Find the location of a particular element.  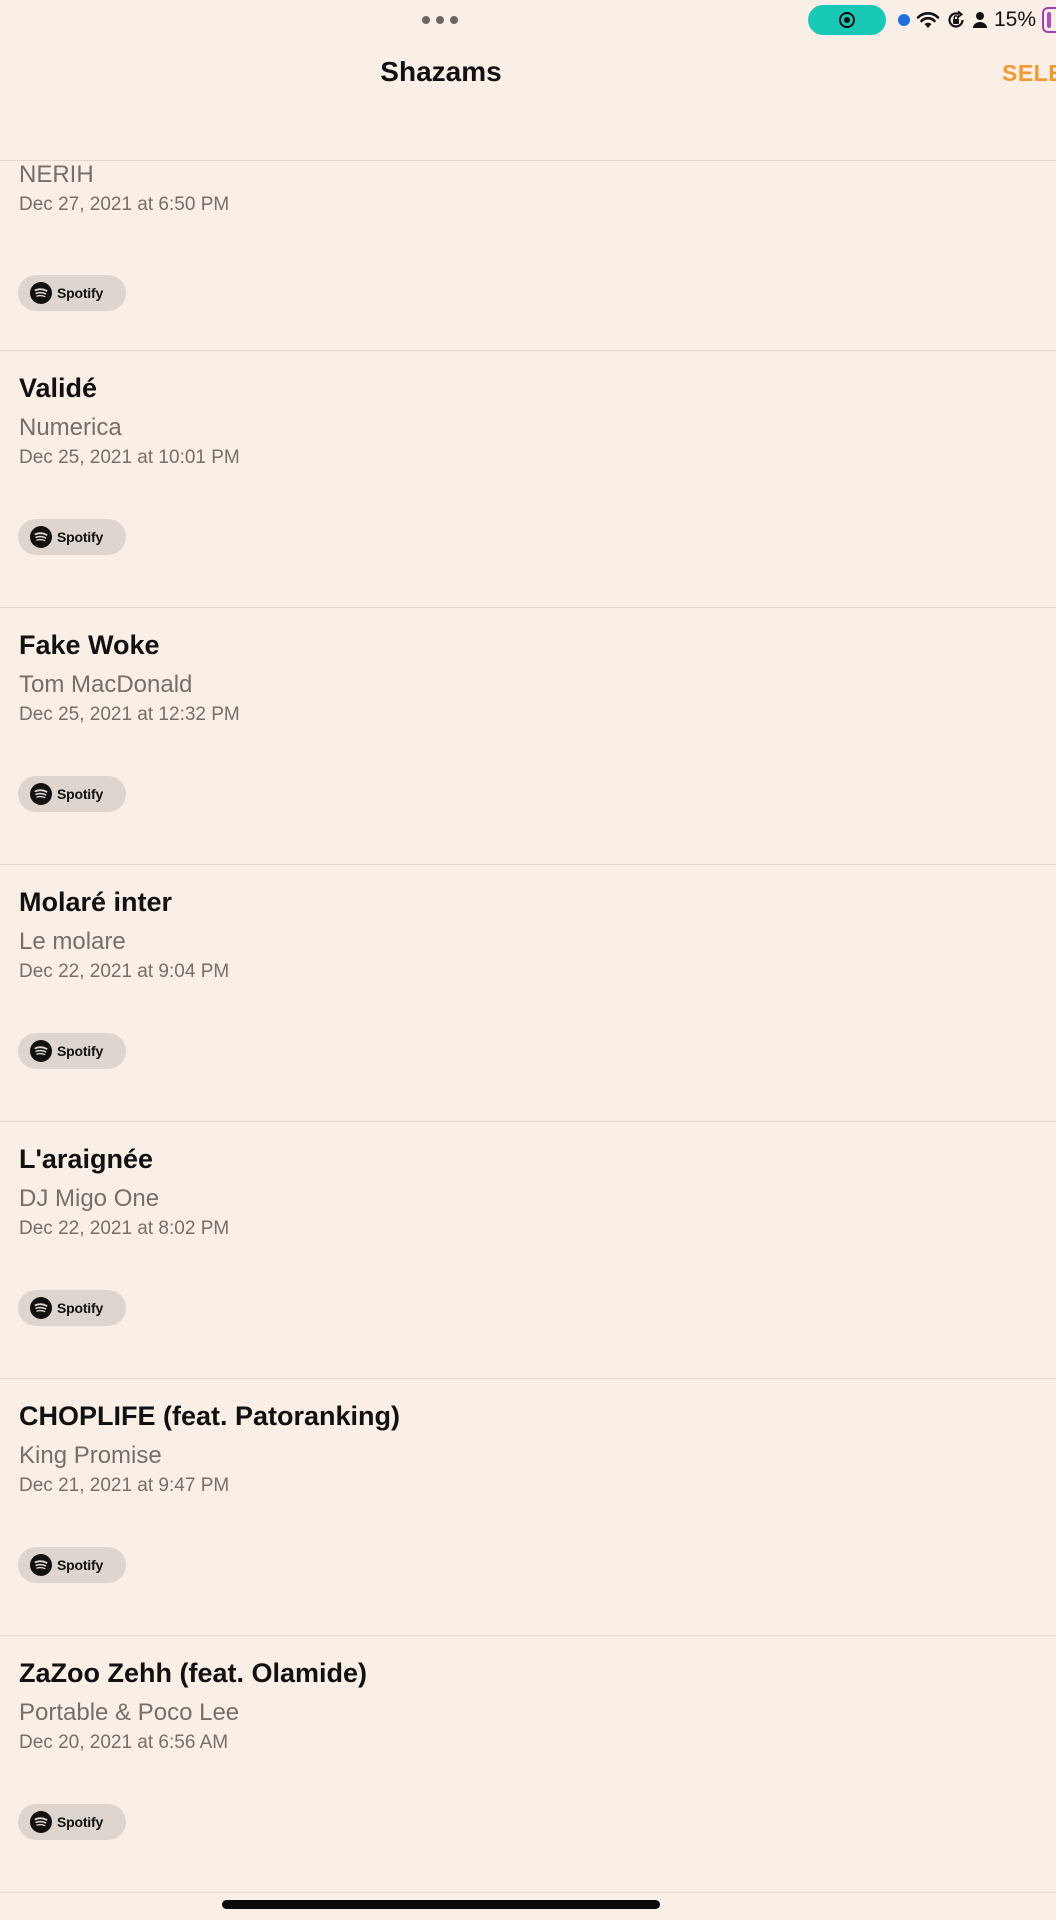

song-title: Molaré inter is located at coordinates (96, 902).